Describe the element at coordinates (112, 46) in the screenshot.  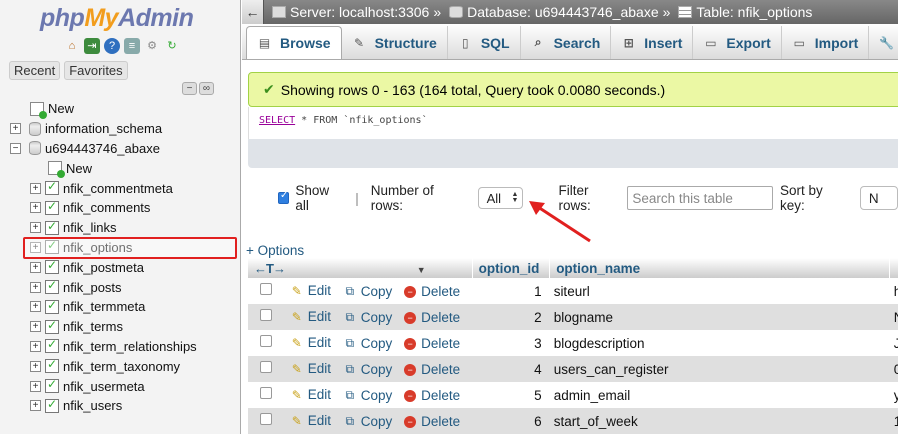
I see `help-icon: ?` at that location.